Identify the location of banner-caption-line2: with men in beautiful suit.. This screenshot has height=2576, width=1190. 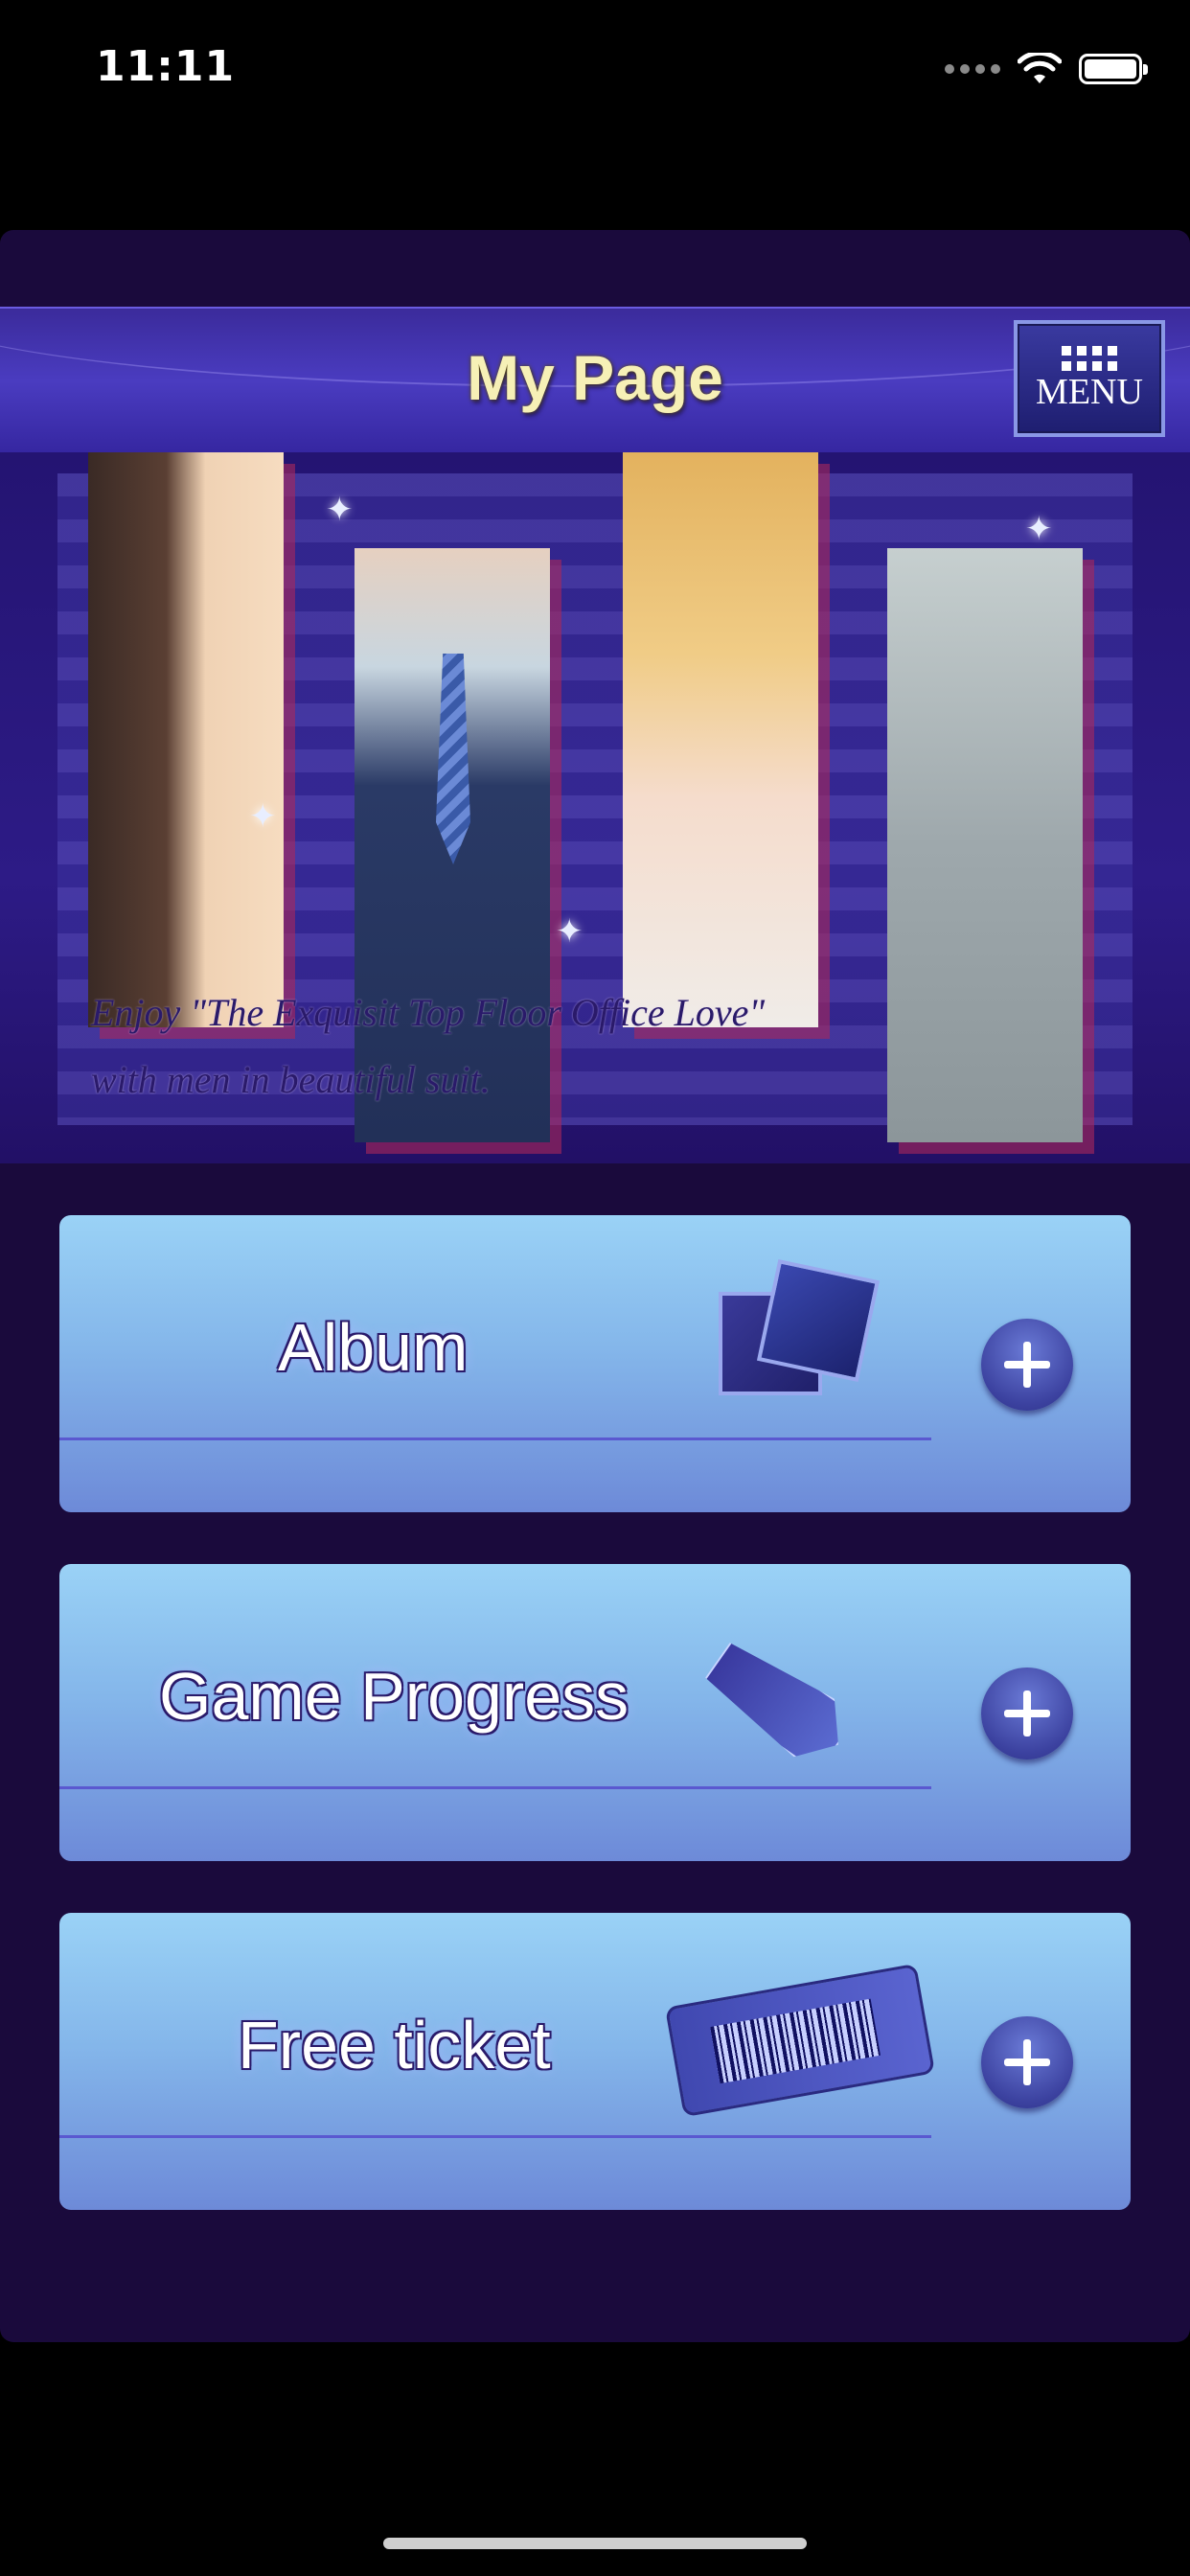
(291, 1079).